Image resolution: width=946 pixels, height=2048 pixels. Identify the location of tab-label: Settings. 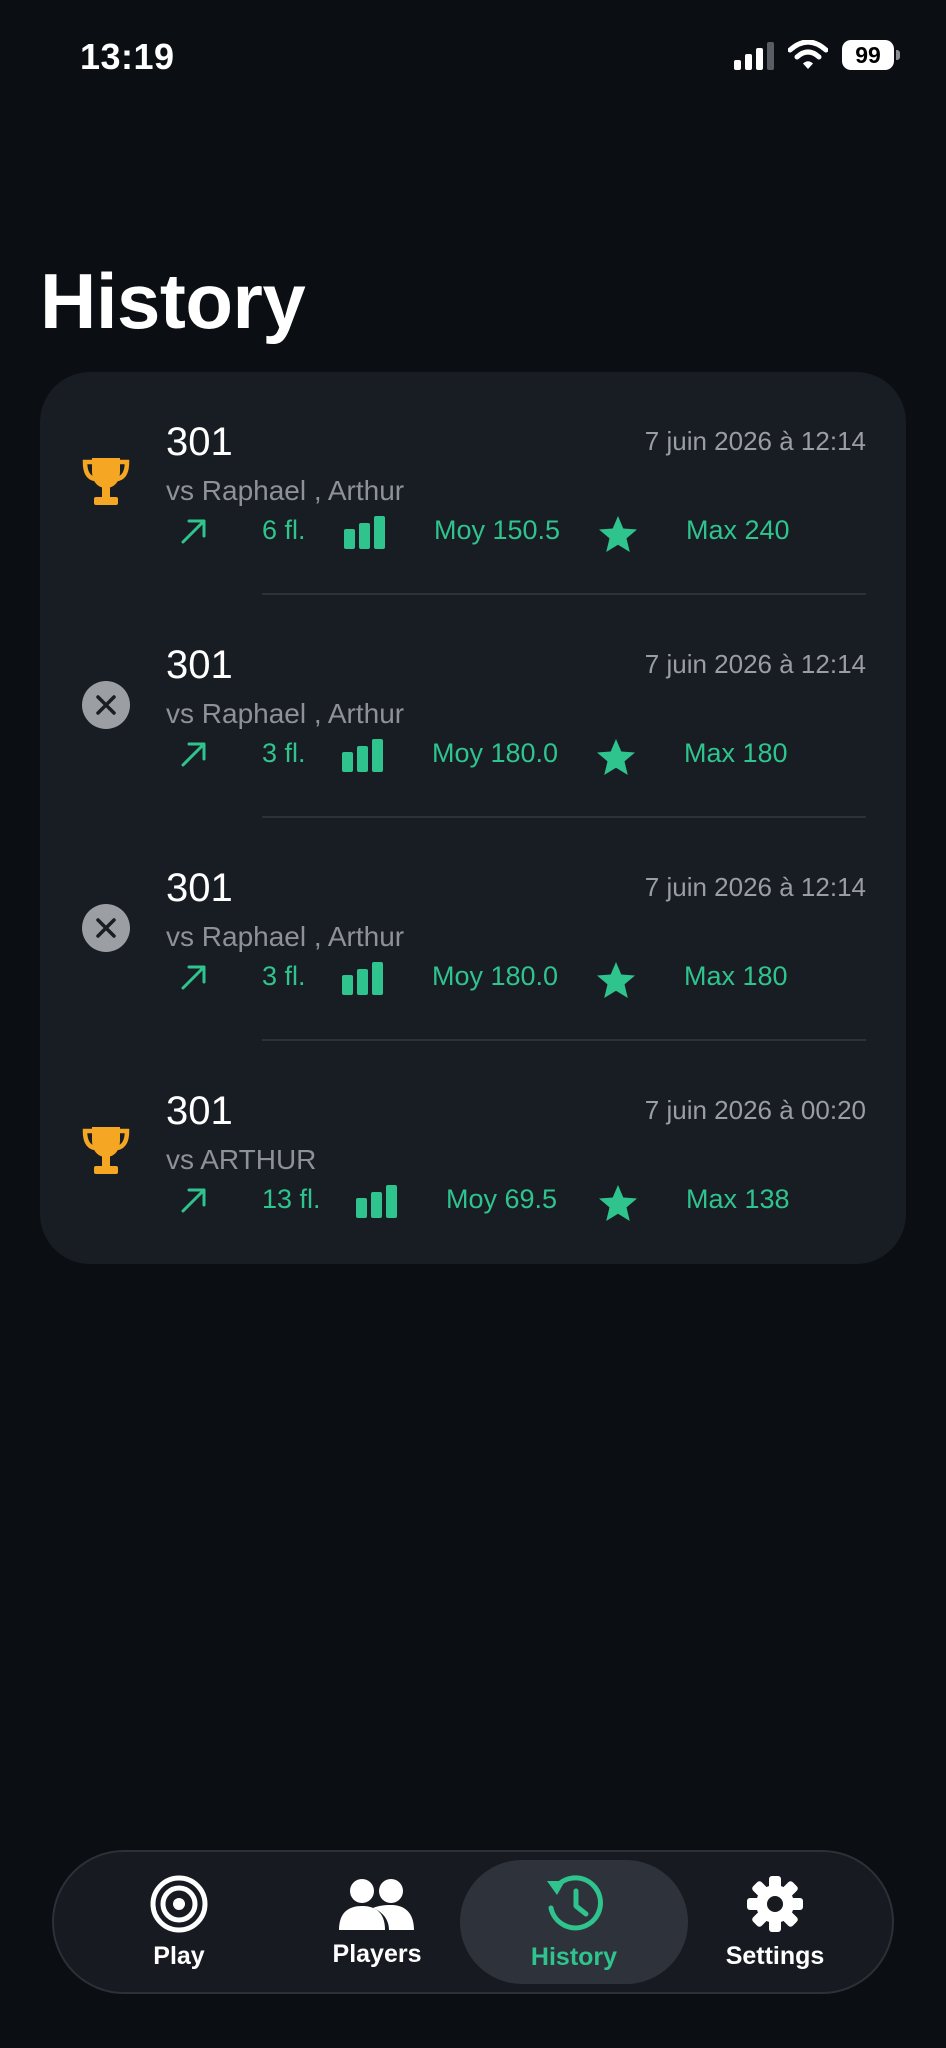
(775, 1955).